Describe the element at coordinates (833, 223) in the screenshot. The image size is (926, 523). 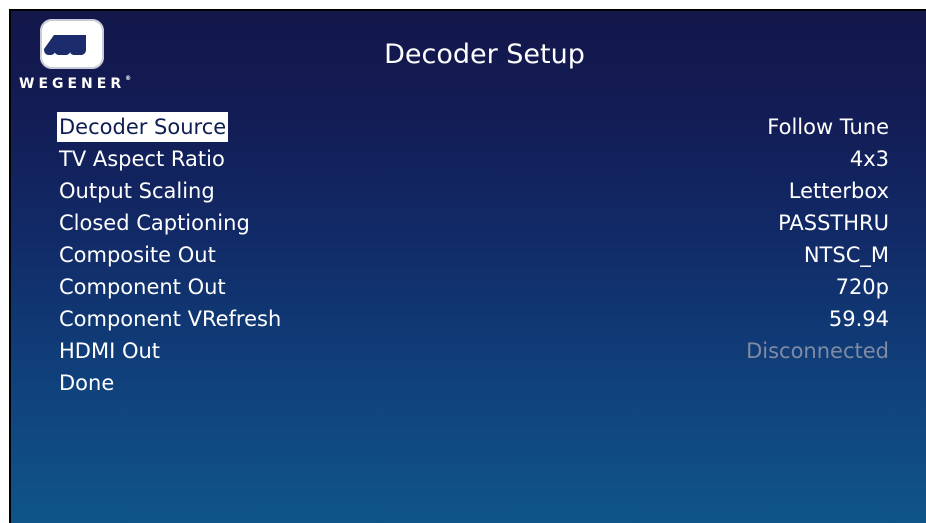
I see `menu-item-value: PASSTHRU` at that location.